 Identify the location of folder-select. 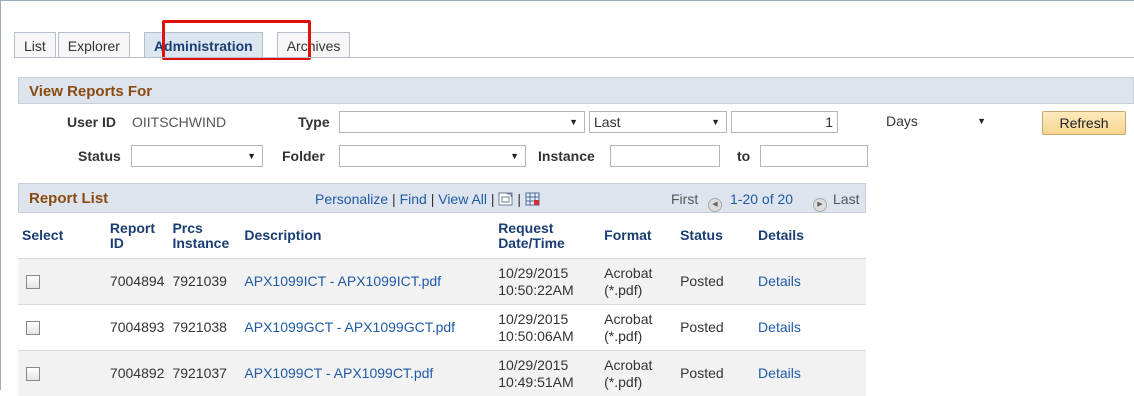
(432, 156).